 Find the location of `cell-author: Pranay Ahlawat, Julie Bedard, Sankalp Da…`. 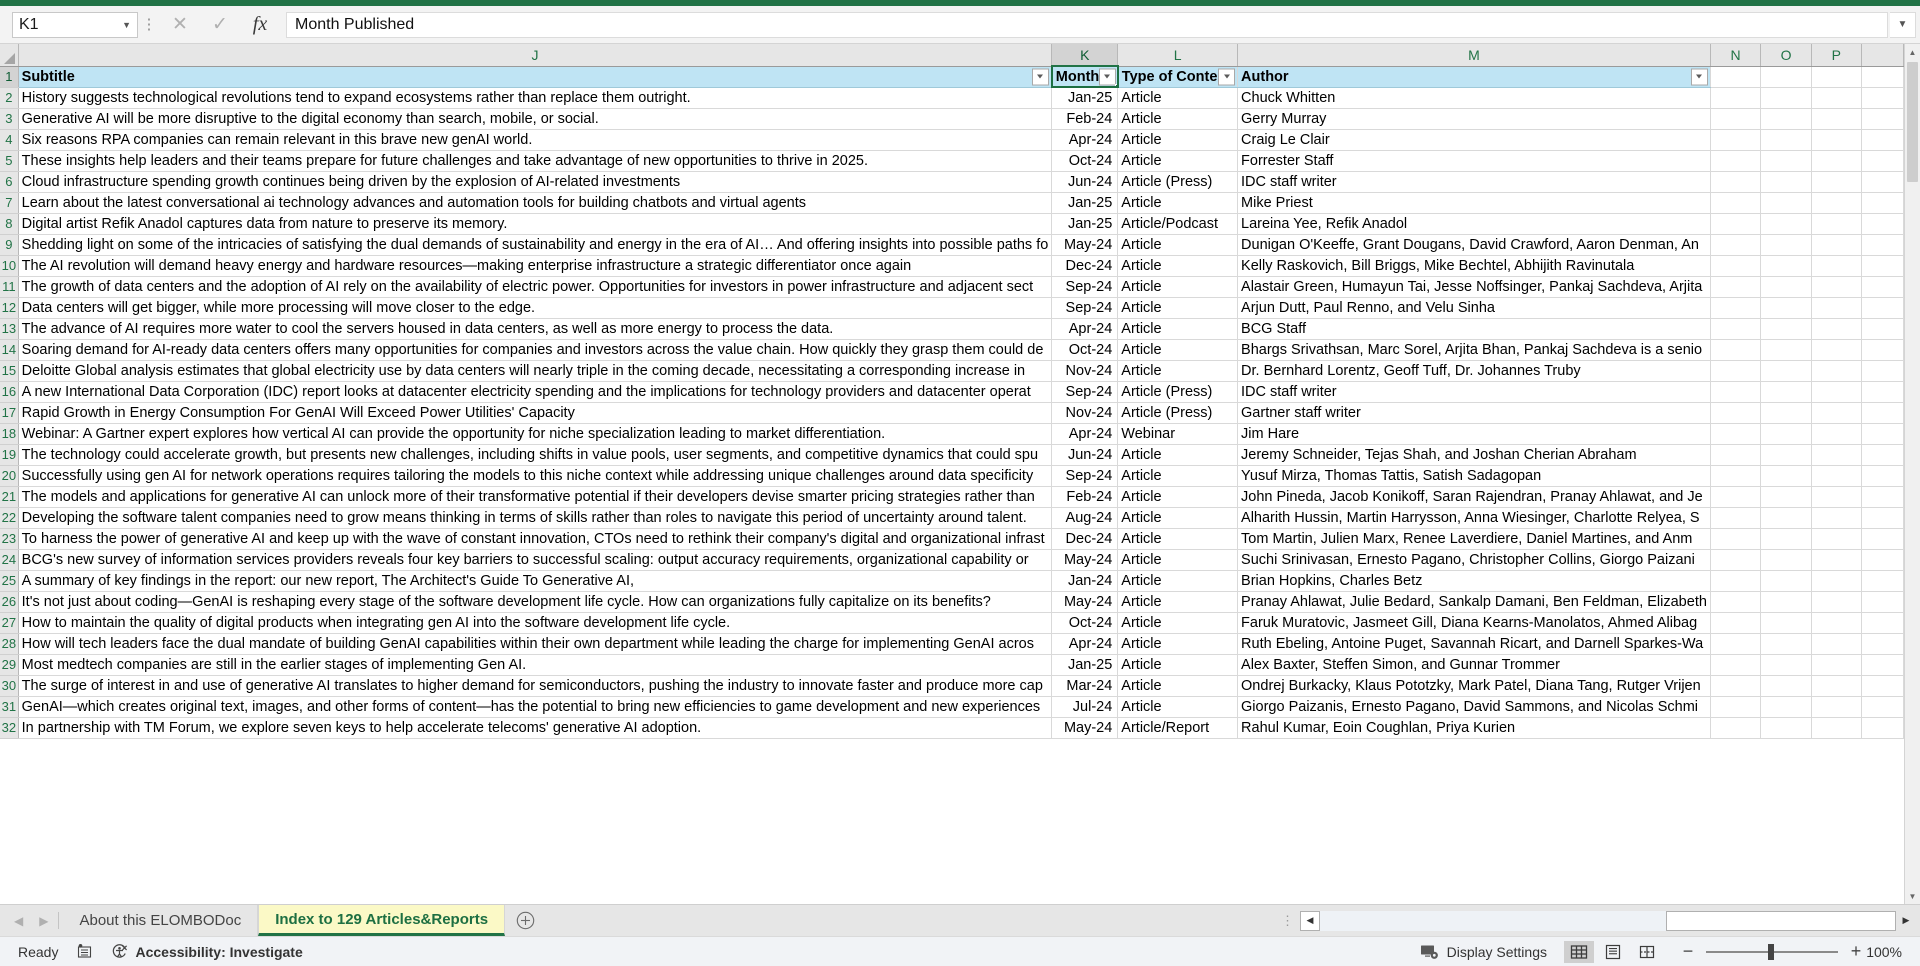

cell-author: Pranay Ahlawat, Julie Bedard, Sankalp Da… is located at coordinates (1474, 602).